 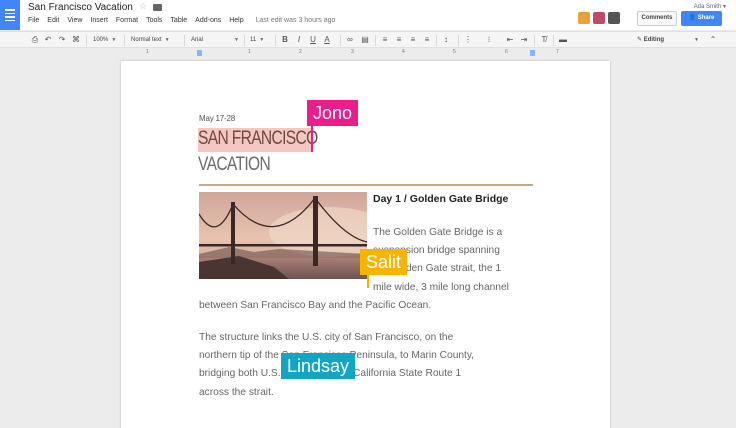 I want to click on font-select: Arial ▼, so click(x=215, y=40).